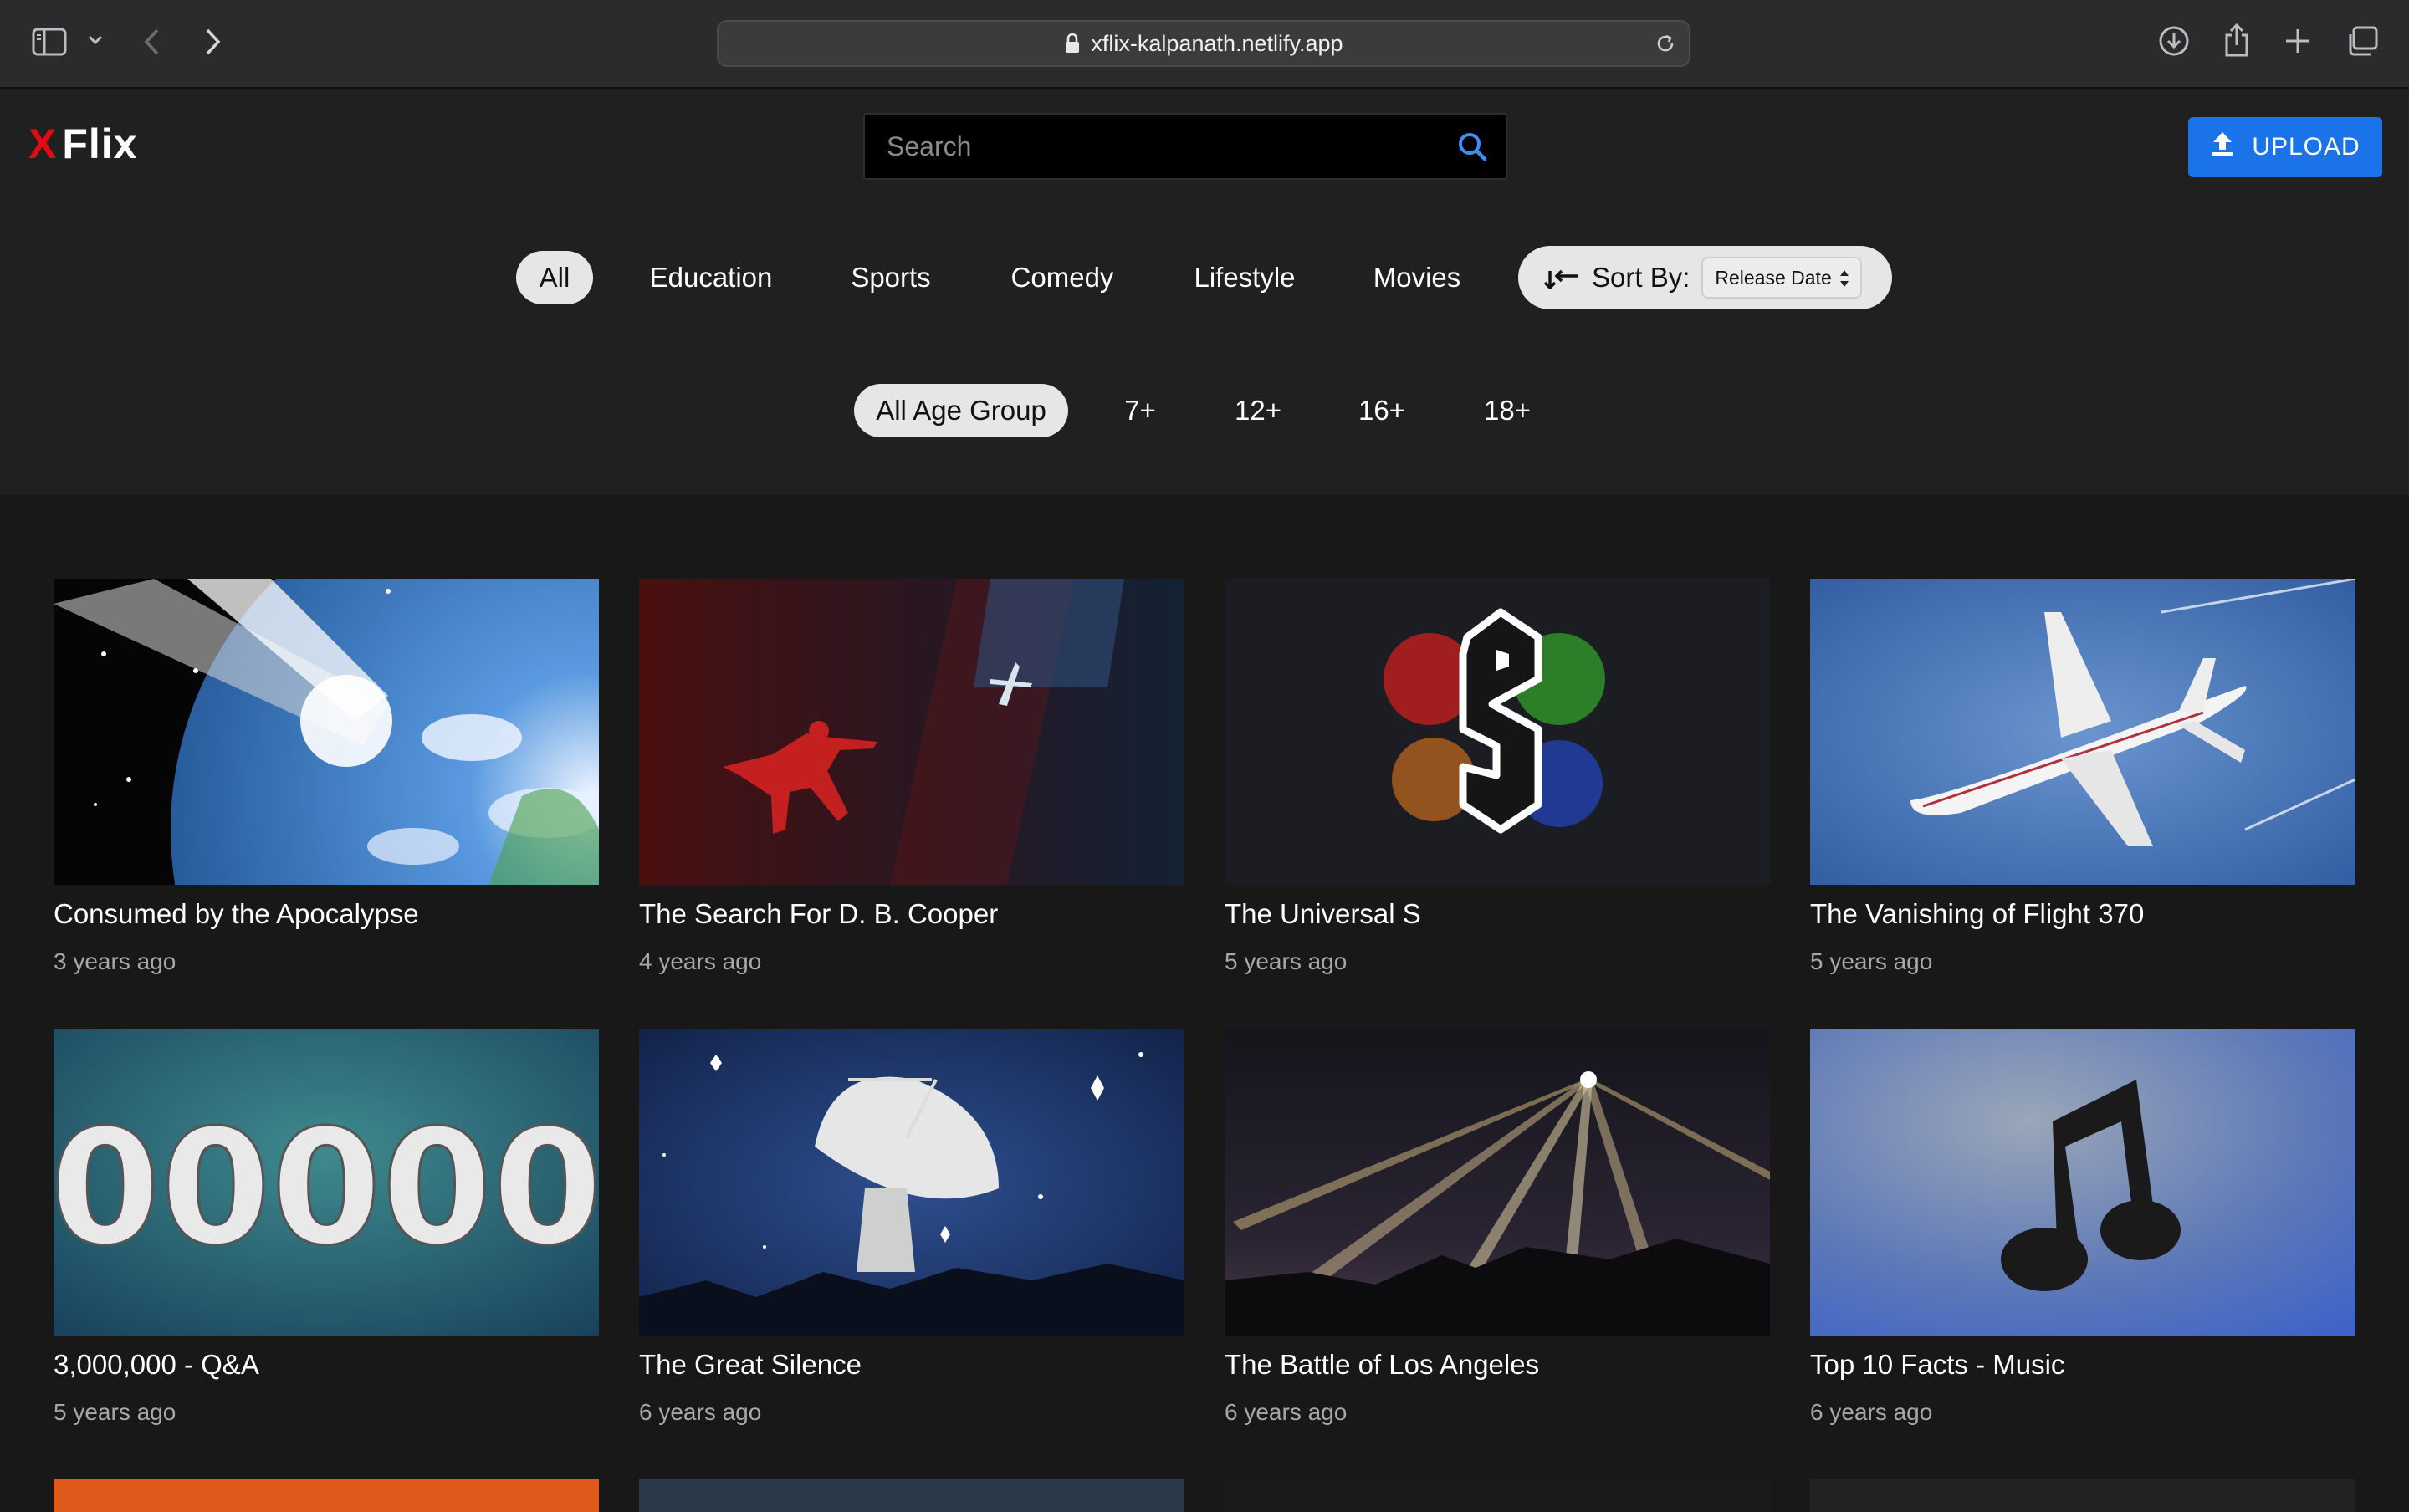  I want to click on video-card: 3000000 3,000,000 - Q&A 5 years ago, so click(326, 1227).